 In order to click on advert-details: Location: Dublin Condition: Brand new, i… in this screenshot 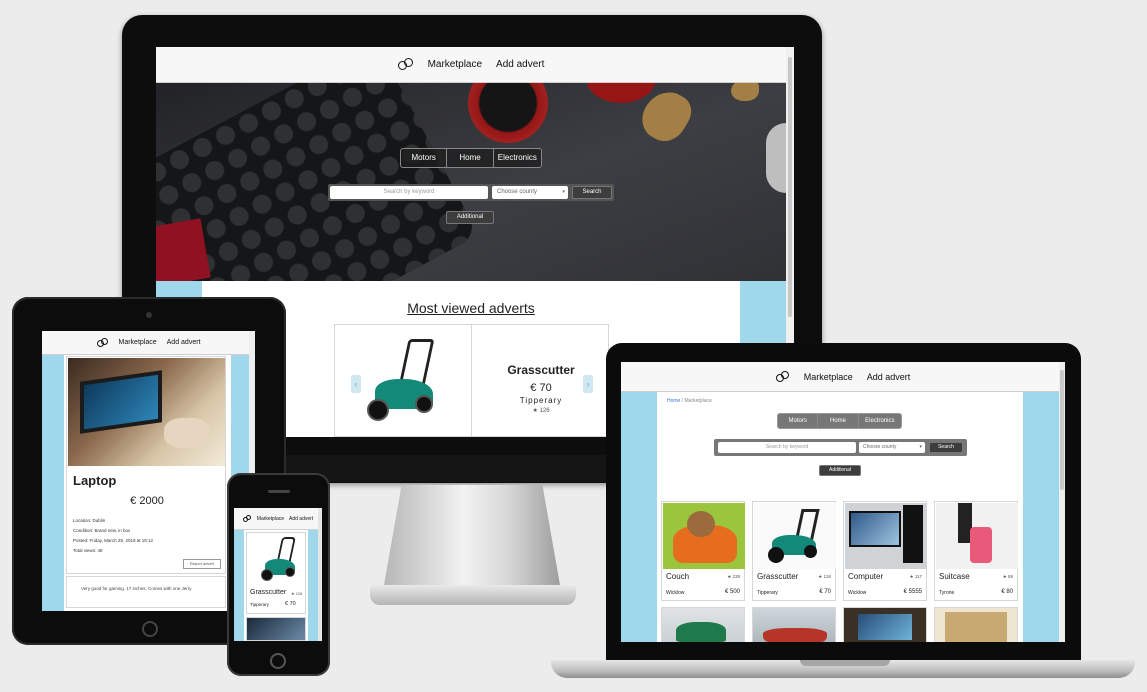, I will do `click(113, 536)`.